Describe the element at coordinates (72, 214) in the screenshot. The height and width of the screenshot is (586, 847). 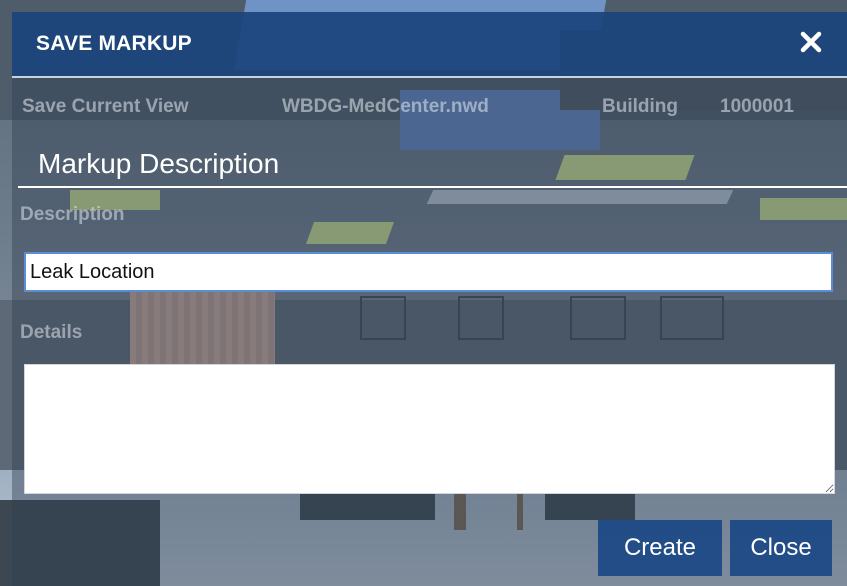
I see `description-label: Description` at that location.